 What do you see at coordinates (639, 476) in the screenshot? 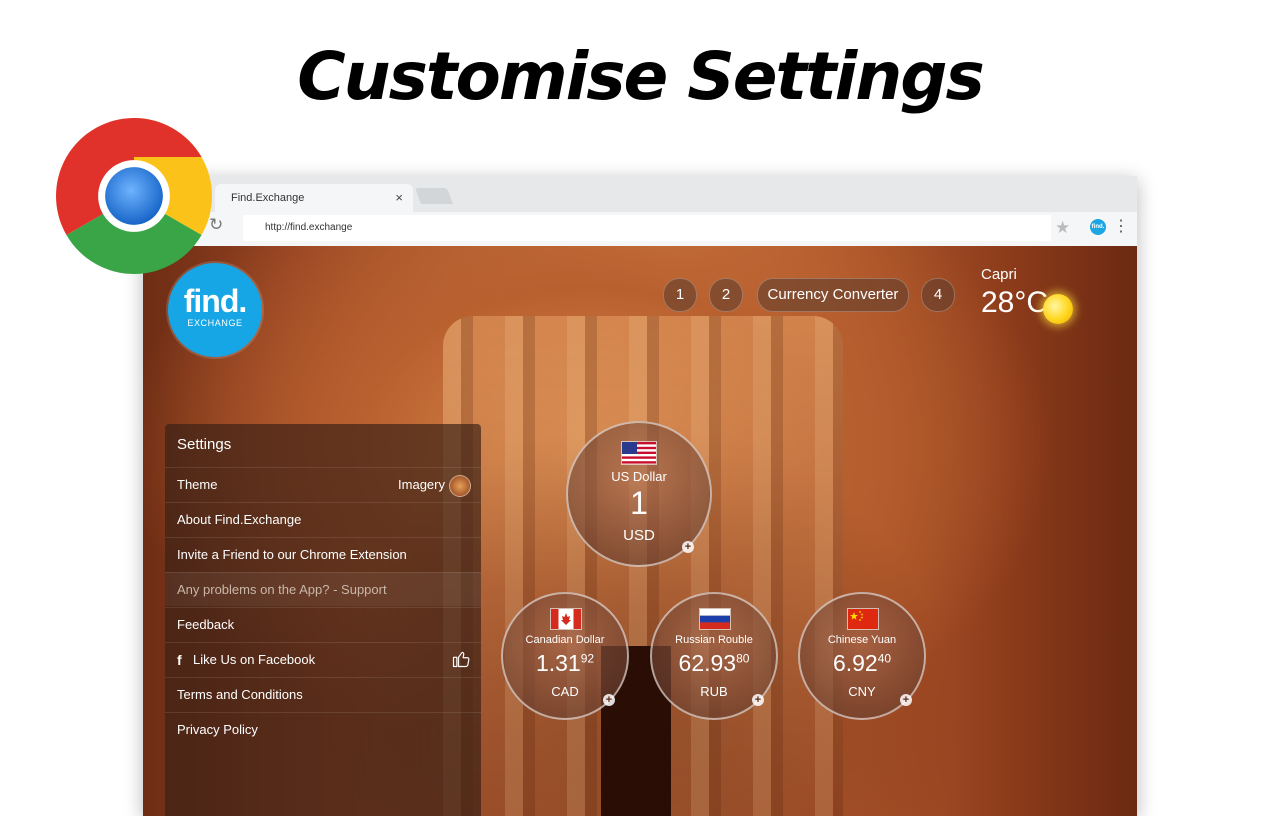
I see `currency-name: US Dollar` at bounding box center [639, 476].